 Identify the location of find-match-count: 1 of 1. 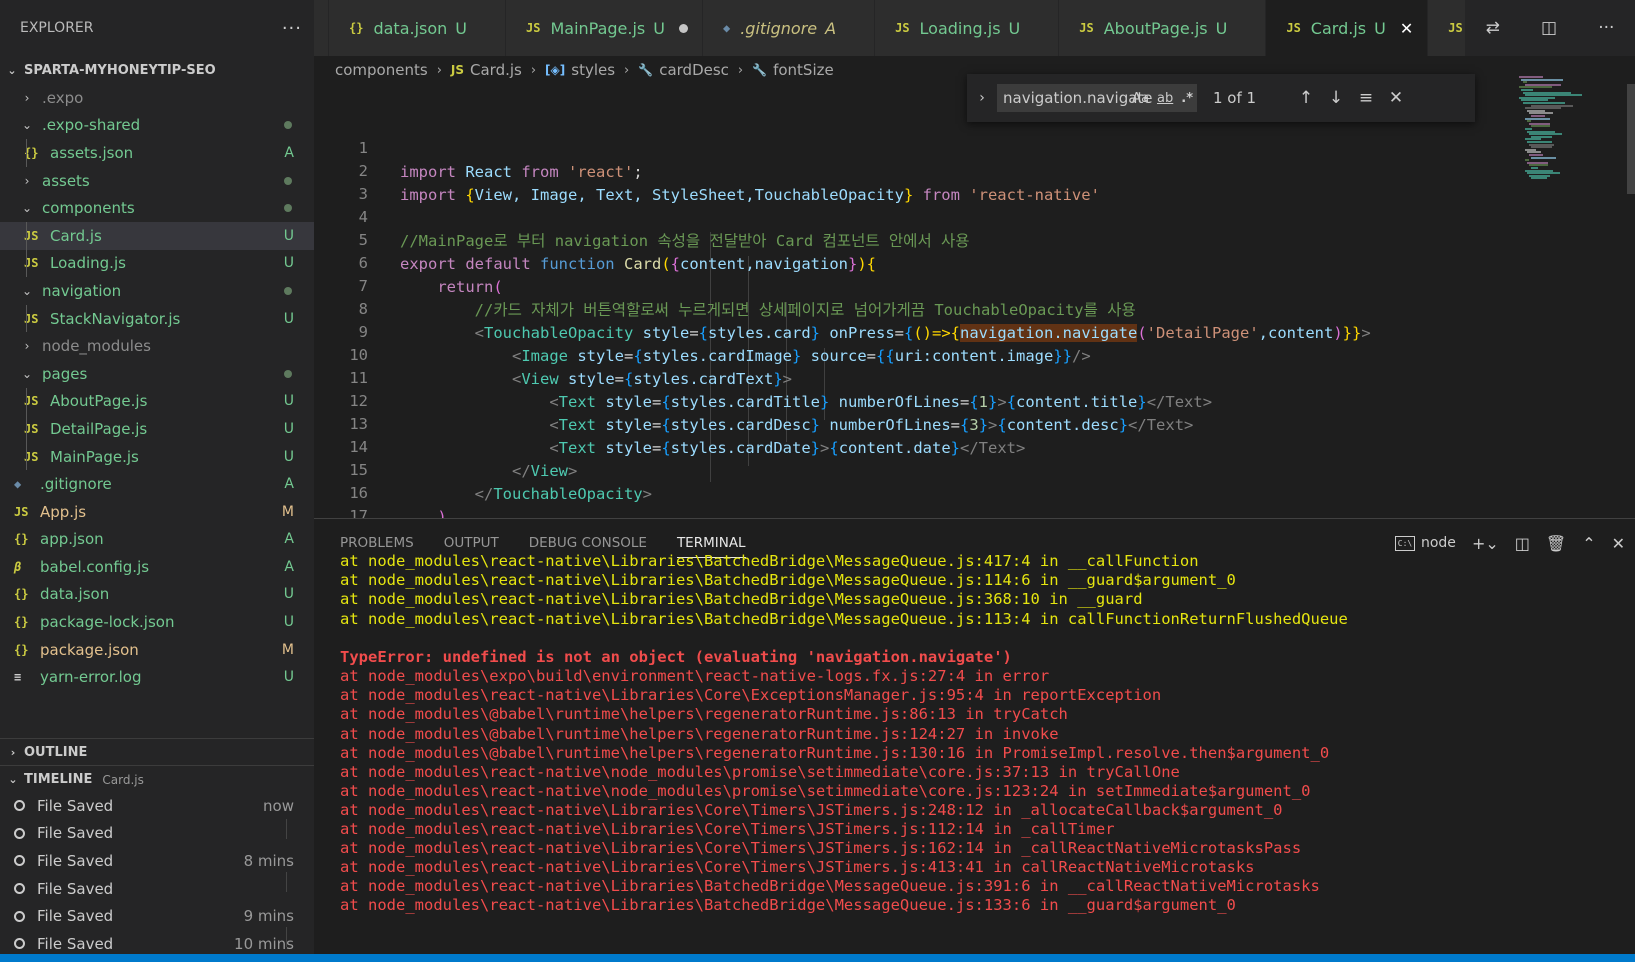
(1235, 98).